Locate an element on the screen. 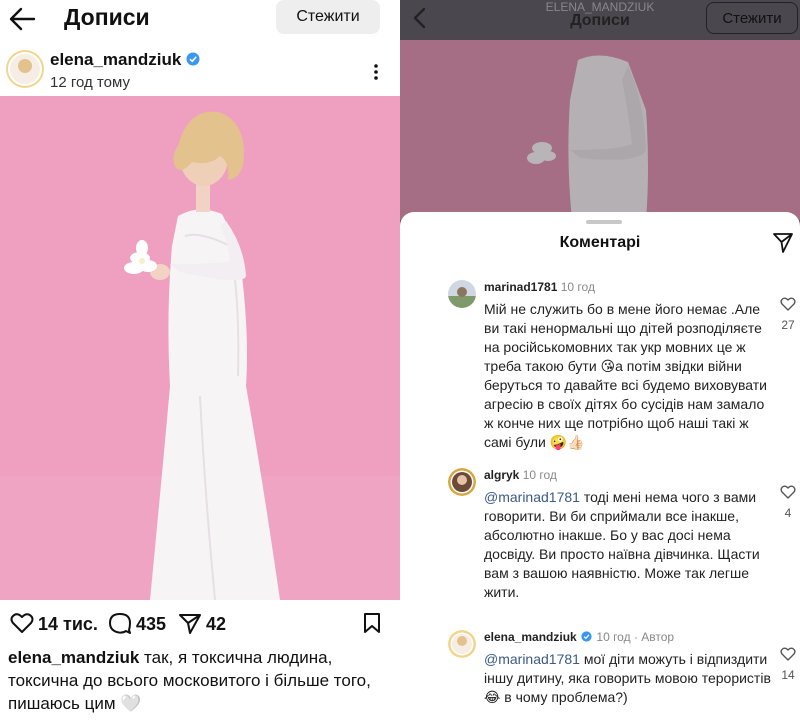 Image resolution: width=800 pixels, height=721 pixels. author-name: elena_mandziuk is located at coordinates (115, 60).